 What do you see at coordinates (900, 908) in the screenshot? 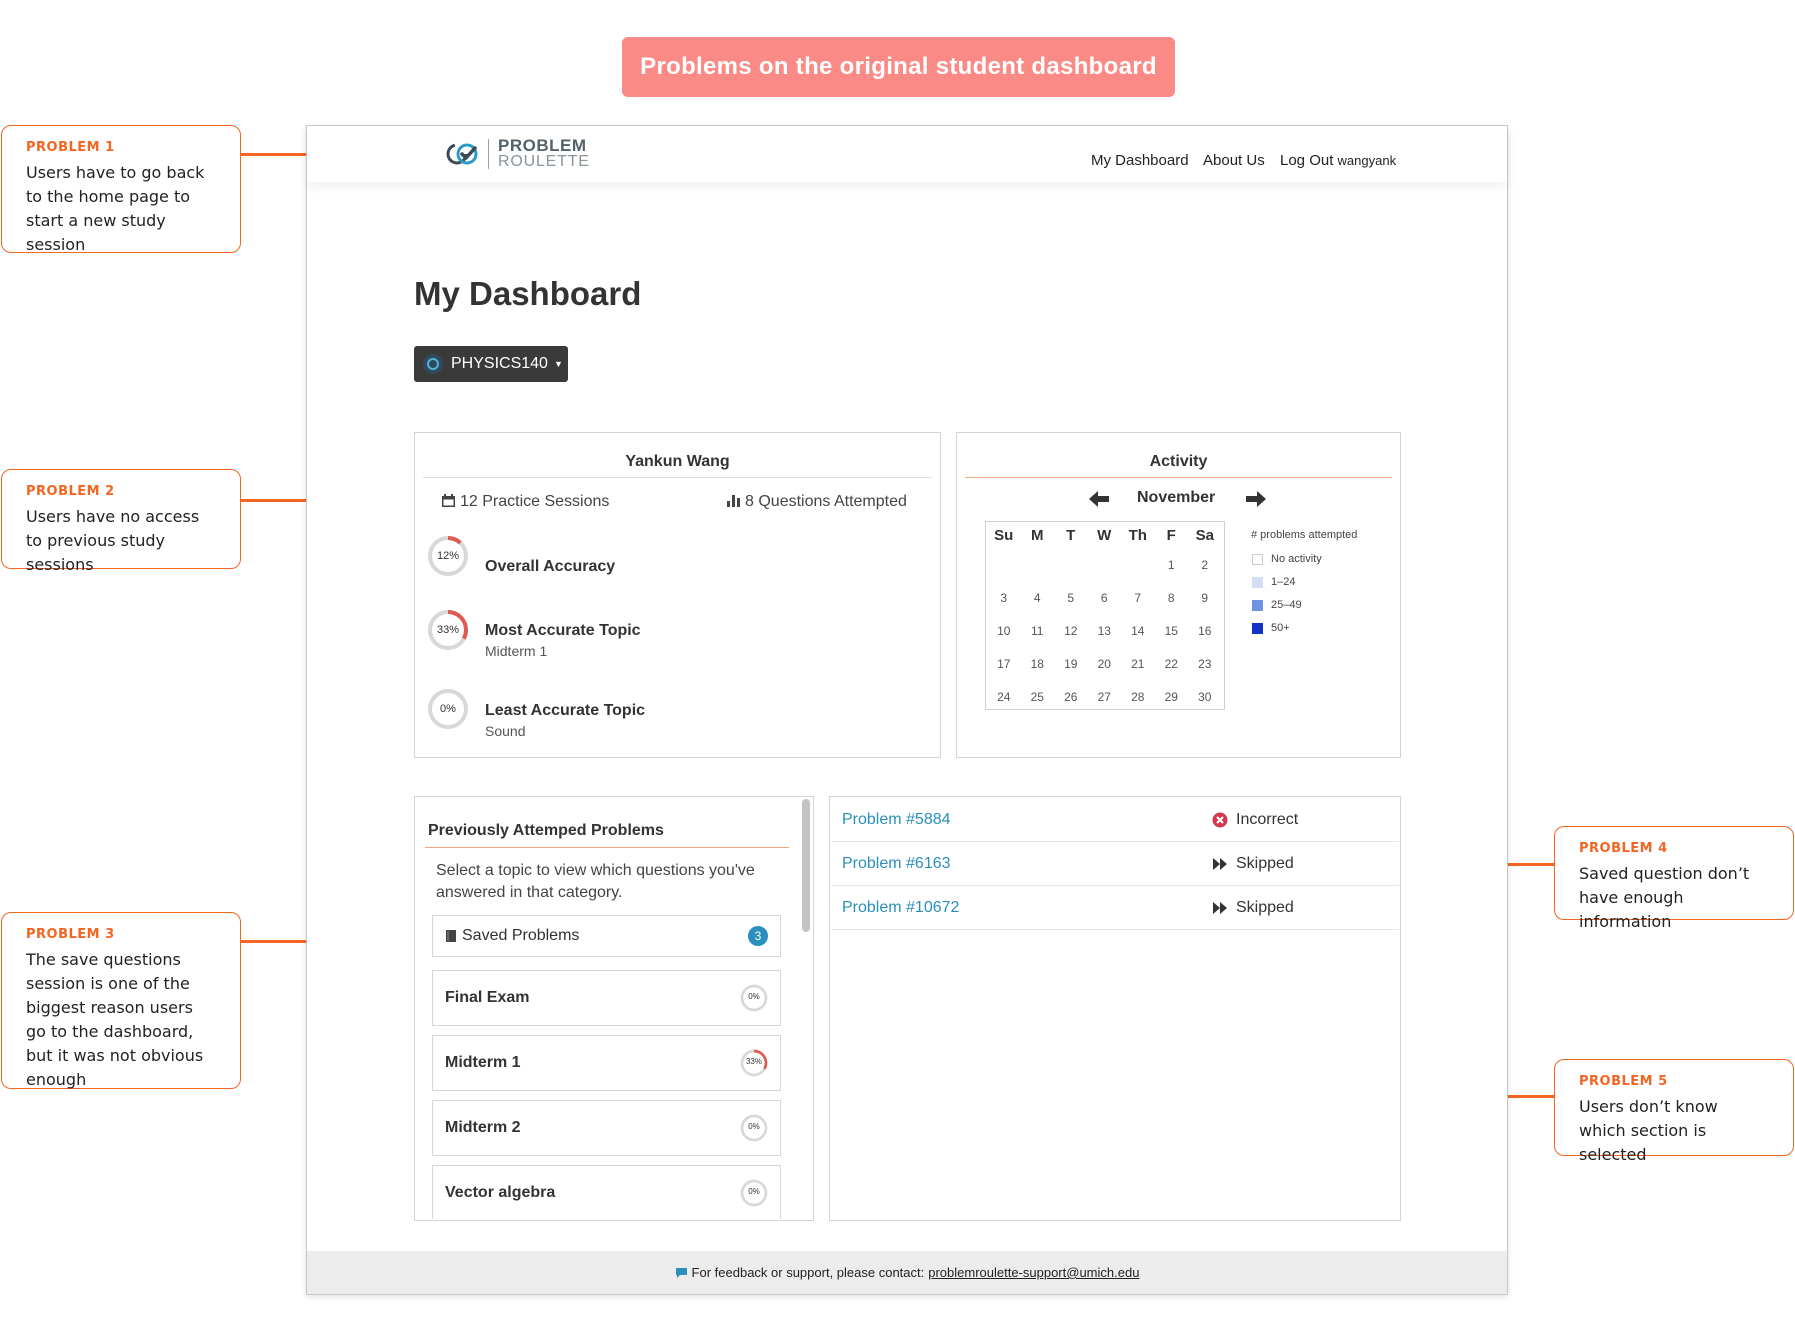
I see `problem-link: Problem #10672` at bounding box center [900, 908].